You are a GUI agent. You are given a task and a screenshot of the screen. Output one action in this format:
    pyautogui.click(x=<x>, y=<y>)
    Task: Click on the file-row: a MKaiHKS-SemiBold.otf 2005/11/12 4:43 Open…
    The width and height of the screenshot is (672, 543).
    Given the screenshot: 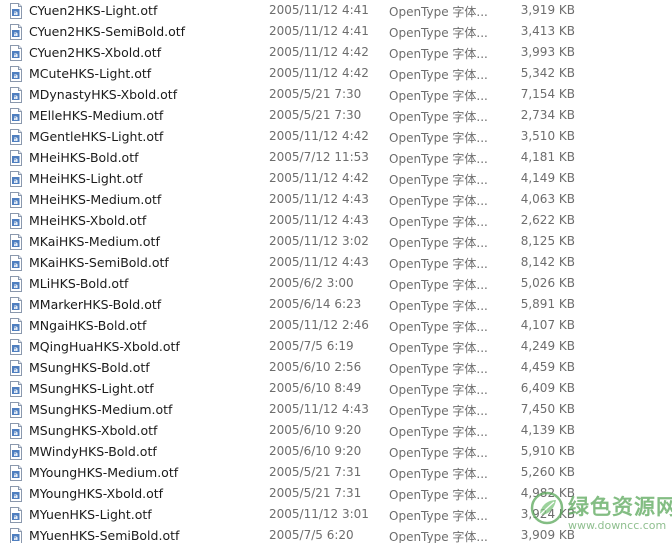 What is the action you would take?
    pyautogui.click(x=336, y=262)
    